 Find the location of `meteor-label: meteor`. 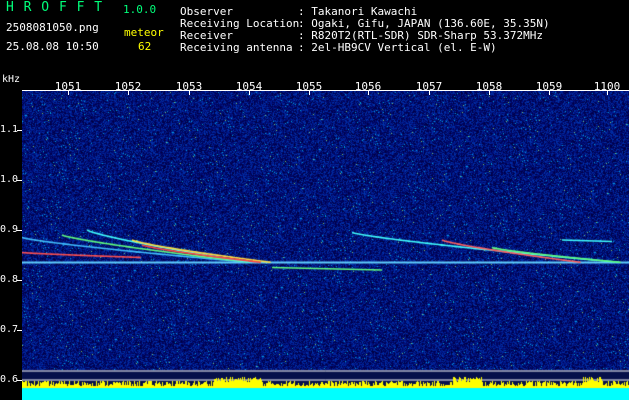

meteor-label: meteor is located at coordinates (144, 32).